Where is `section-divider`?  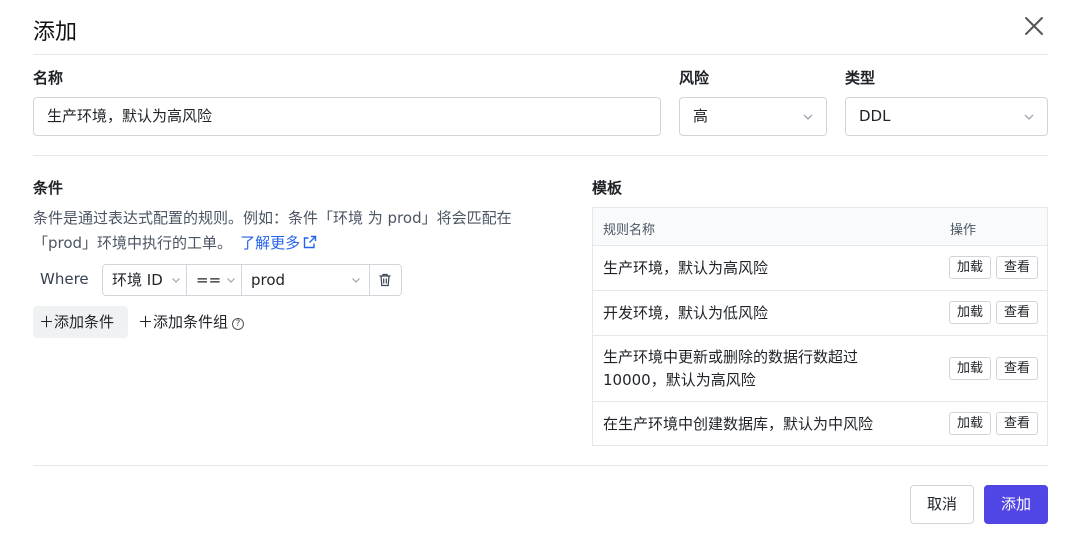
section-divider is located at coordinates (540, 155).